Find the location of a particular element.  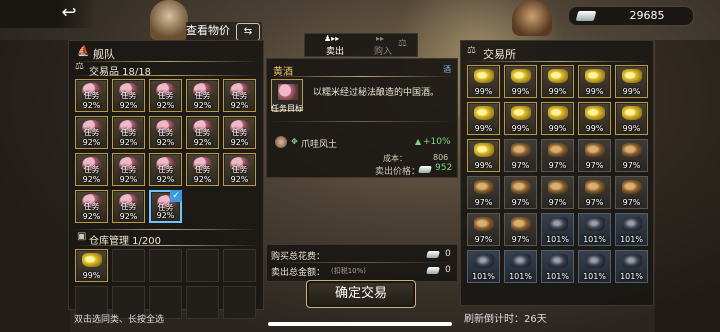

back-button: ↩ is located at coordinates (69, 13).